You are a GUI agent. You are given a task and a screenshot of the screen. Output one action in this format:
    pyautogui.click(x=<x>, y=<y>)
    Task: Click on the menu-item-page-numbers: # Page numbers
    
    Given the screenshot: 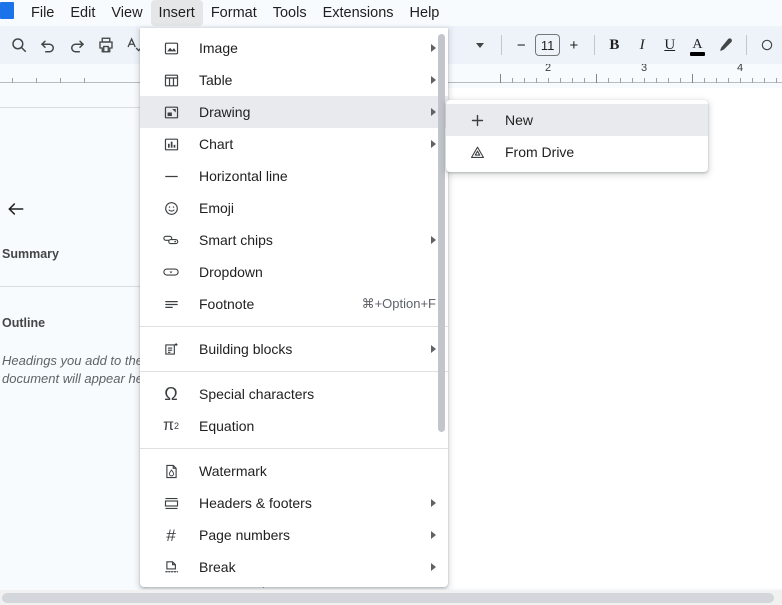 What is the action you would take?
    pyautogui.click(x=294, y=535)
    